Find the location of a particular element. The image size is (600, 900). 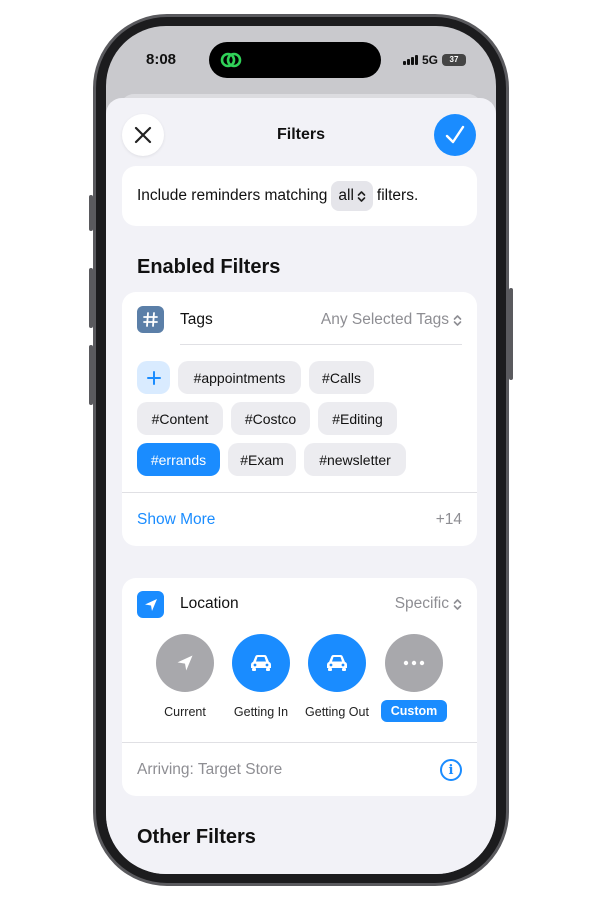

more-icon is located at coordinates (414, 663).